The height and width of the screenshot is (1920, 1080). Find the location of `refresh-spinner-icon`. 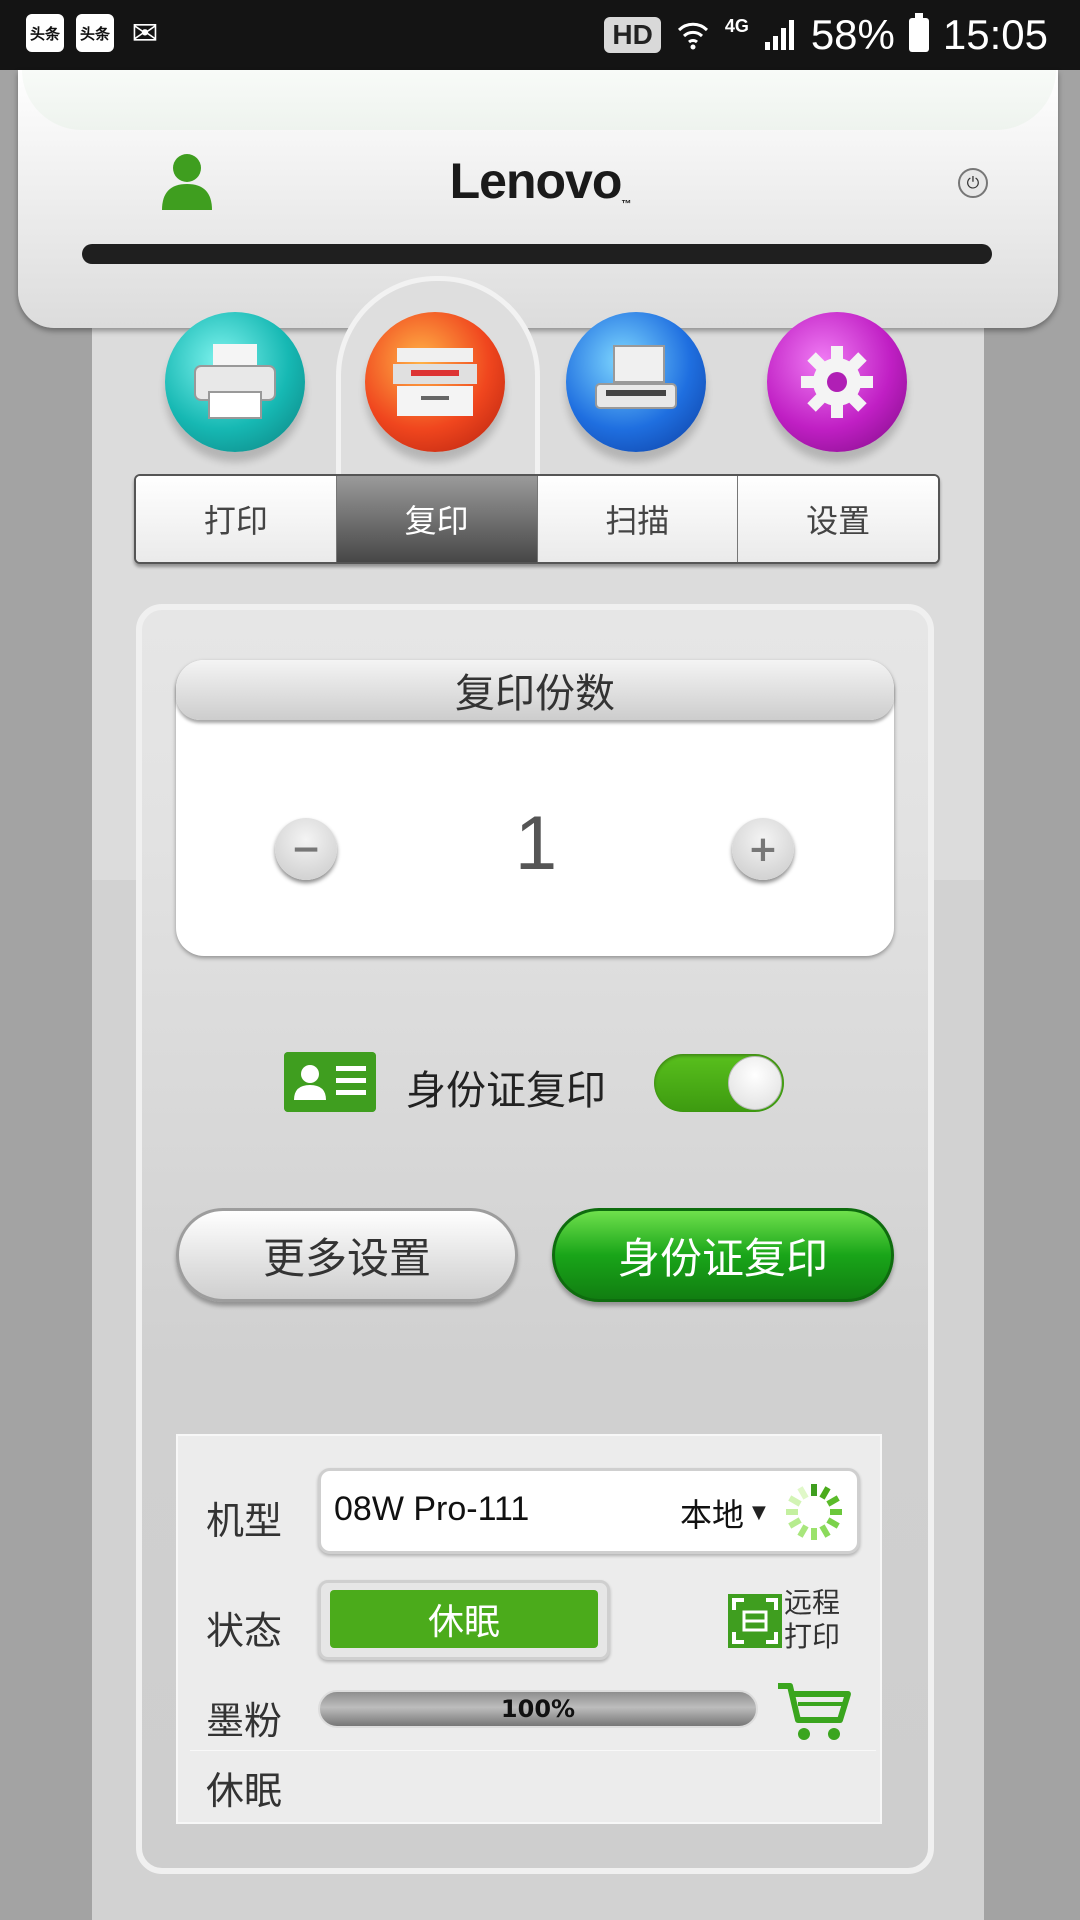

refresh-spinner-icon is located at coordinates (814, 1512).